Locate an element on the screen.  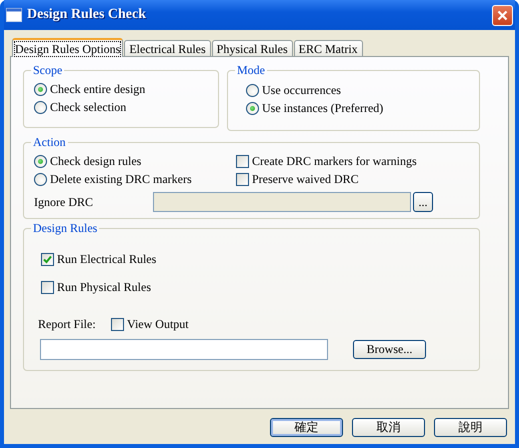
radio-label: Check selection is located at coordinates (88, 107).